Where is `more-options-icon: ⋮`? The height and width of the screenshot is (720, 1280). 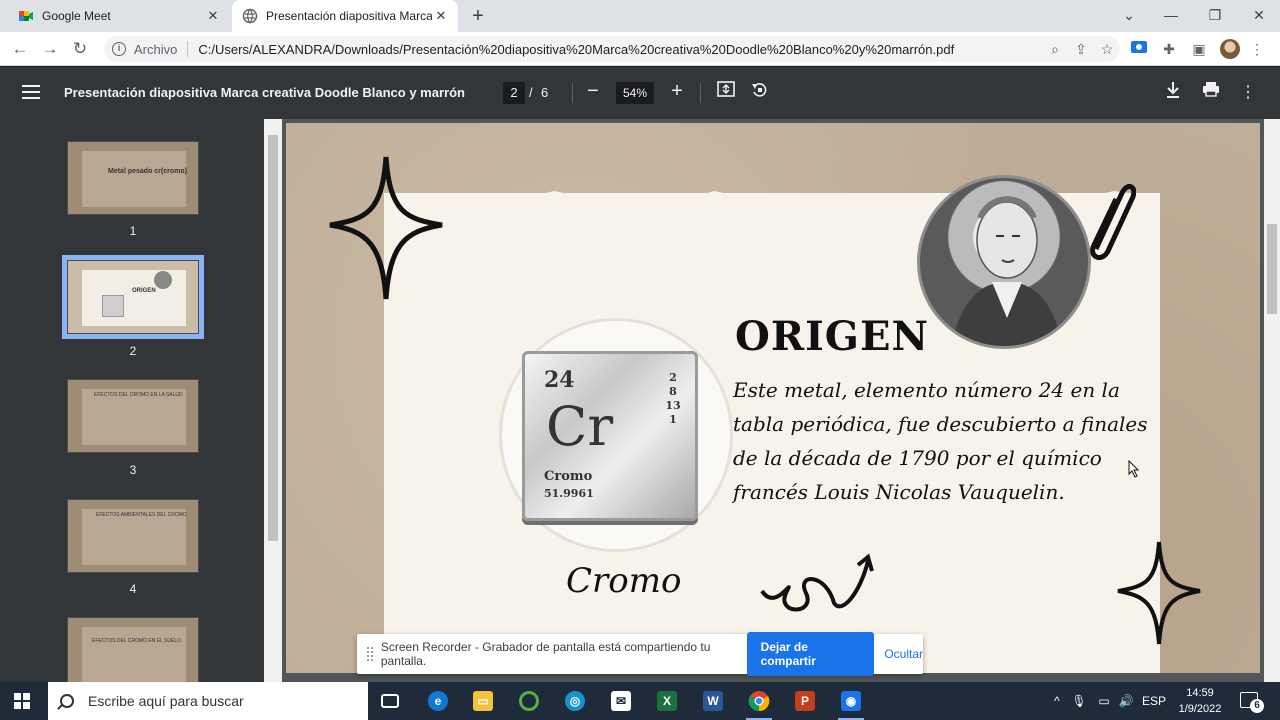
more-options-icon: ⋮ is located at coordinates (1248, 93).